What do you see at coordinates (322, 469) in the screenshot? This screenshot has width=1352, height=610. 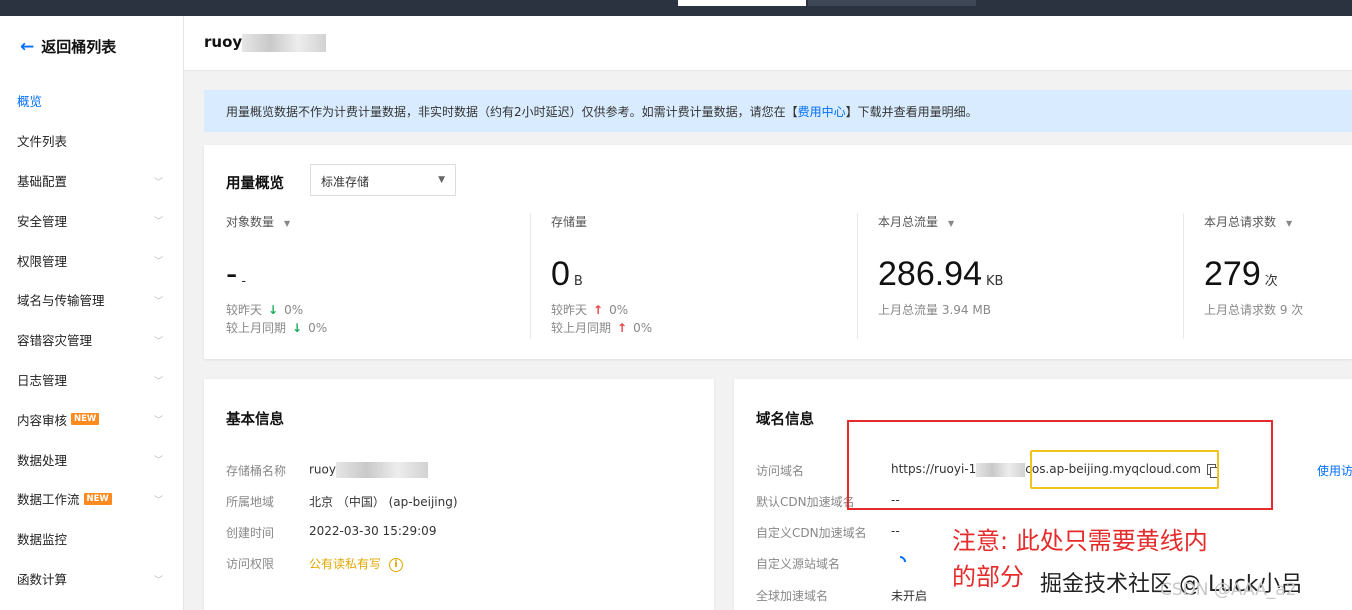 I see `bucket-name-value: ruoy` at bounding box center [322, 469].